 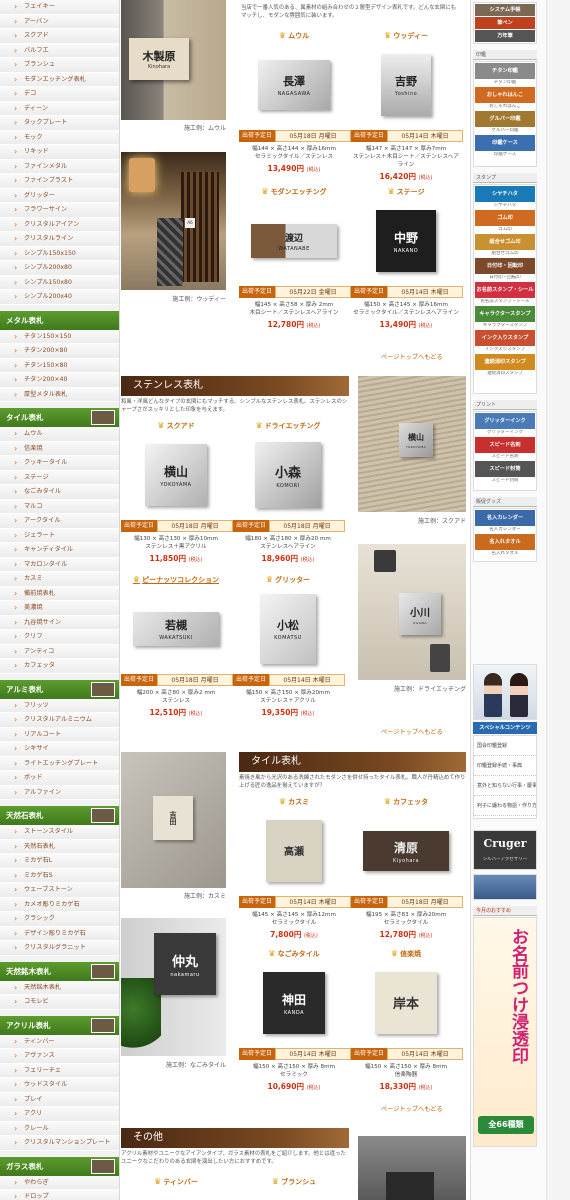 I want to click on product-name-link: ♛ ウッディー, so click(x=406, y=36).